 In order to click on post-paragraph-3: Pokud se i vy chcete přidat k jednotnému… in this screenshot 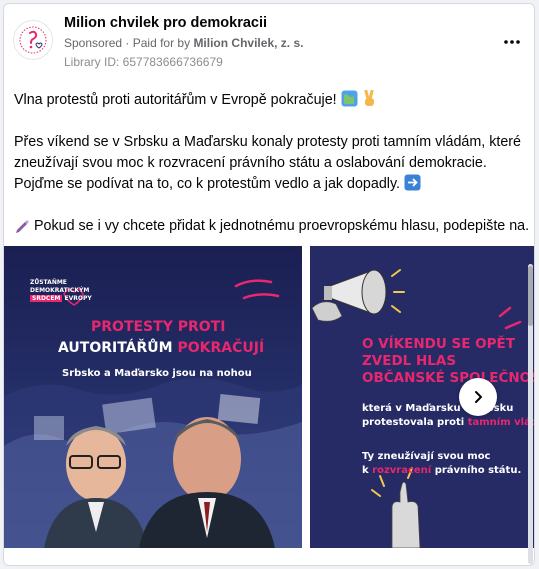, I will do `click(281, 226)`.